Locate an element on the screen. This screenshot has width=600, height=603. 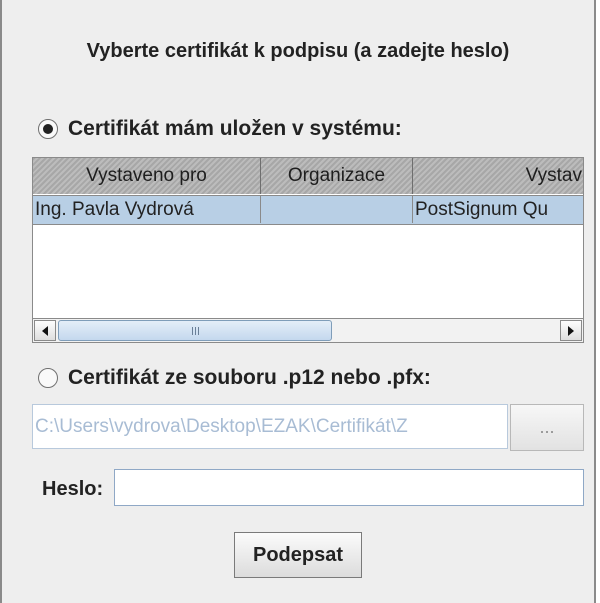
cell-organization is located at coordinates (337, 209).